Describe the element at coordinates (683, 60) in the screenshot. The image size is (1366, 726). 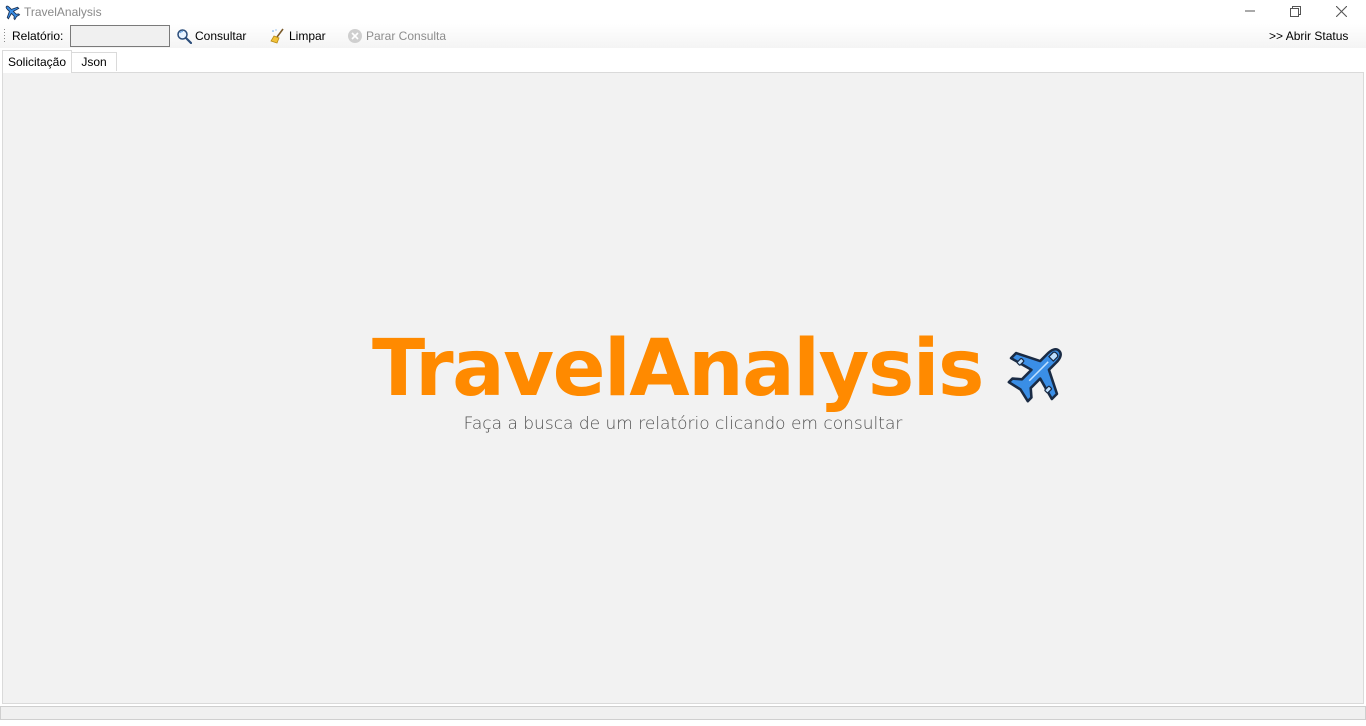
I see `tab-strip: Solicitação Json` at that location.